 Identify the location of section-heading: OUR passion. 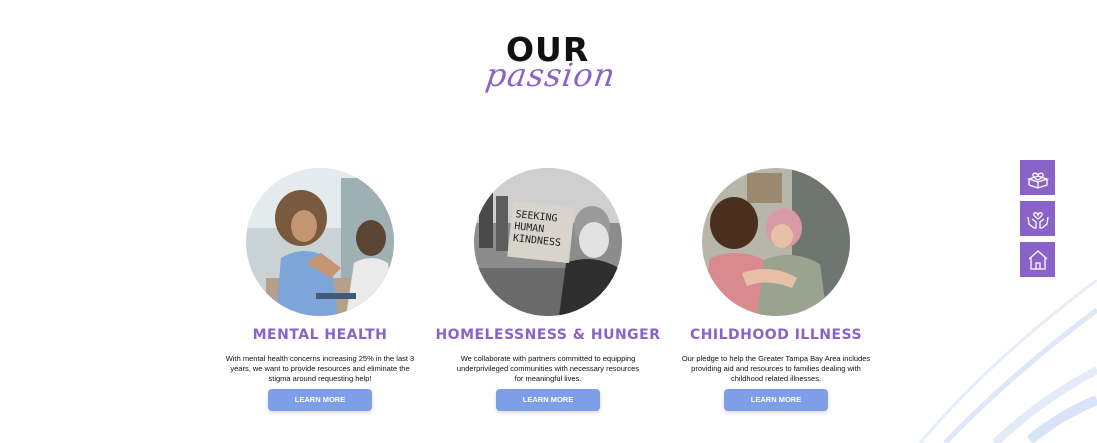
(550, 68).